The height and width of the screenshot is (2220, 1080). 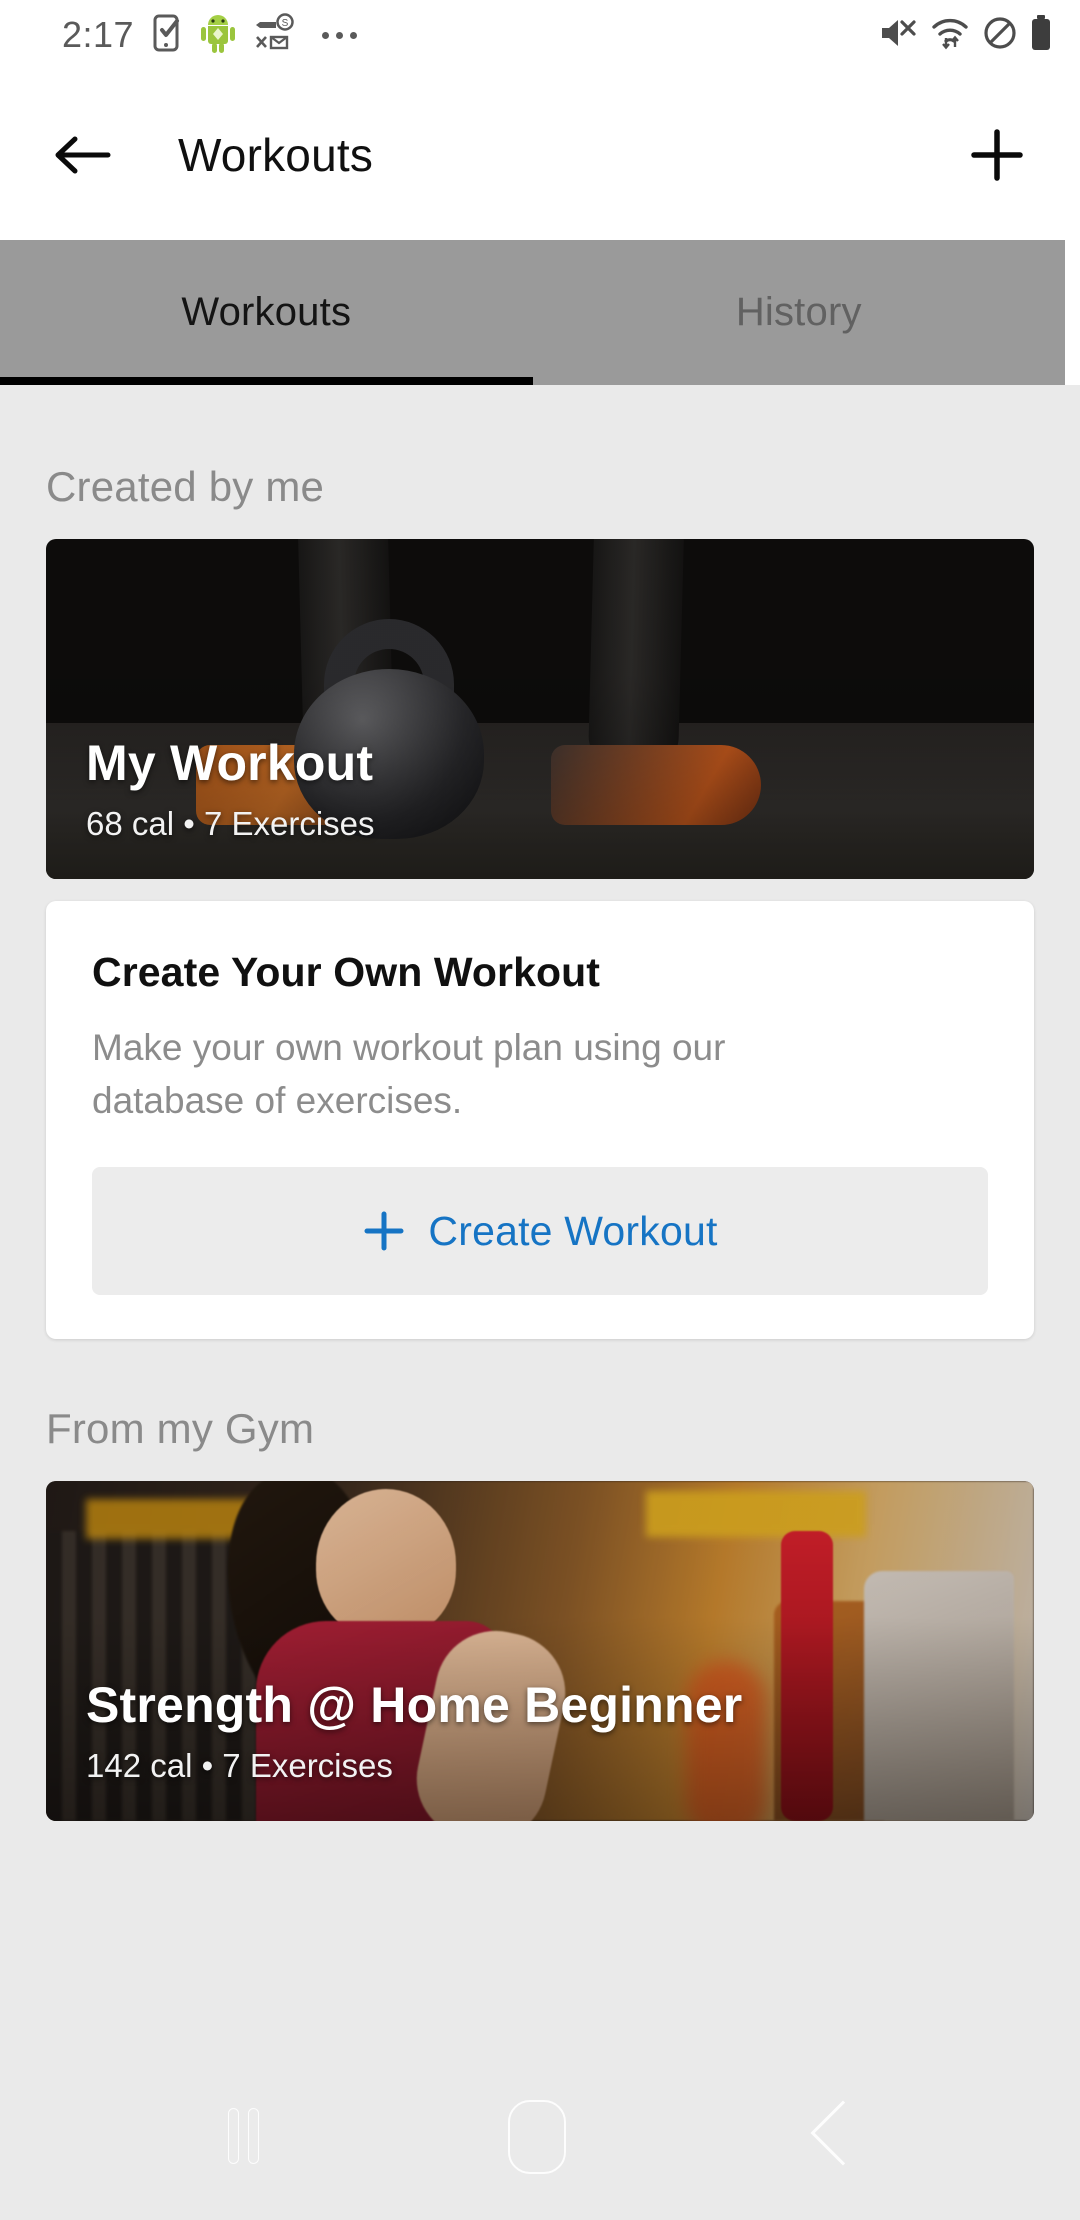 What do you see at coordinates (545, 789) in the screenshot?
I see `card-text-block: My Workout 68 cal • 7 Exercises` at bounding box center [545, 789].